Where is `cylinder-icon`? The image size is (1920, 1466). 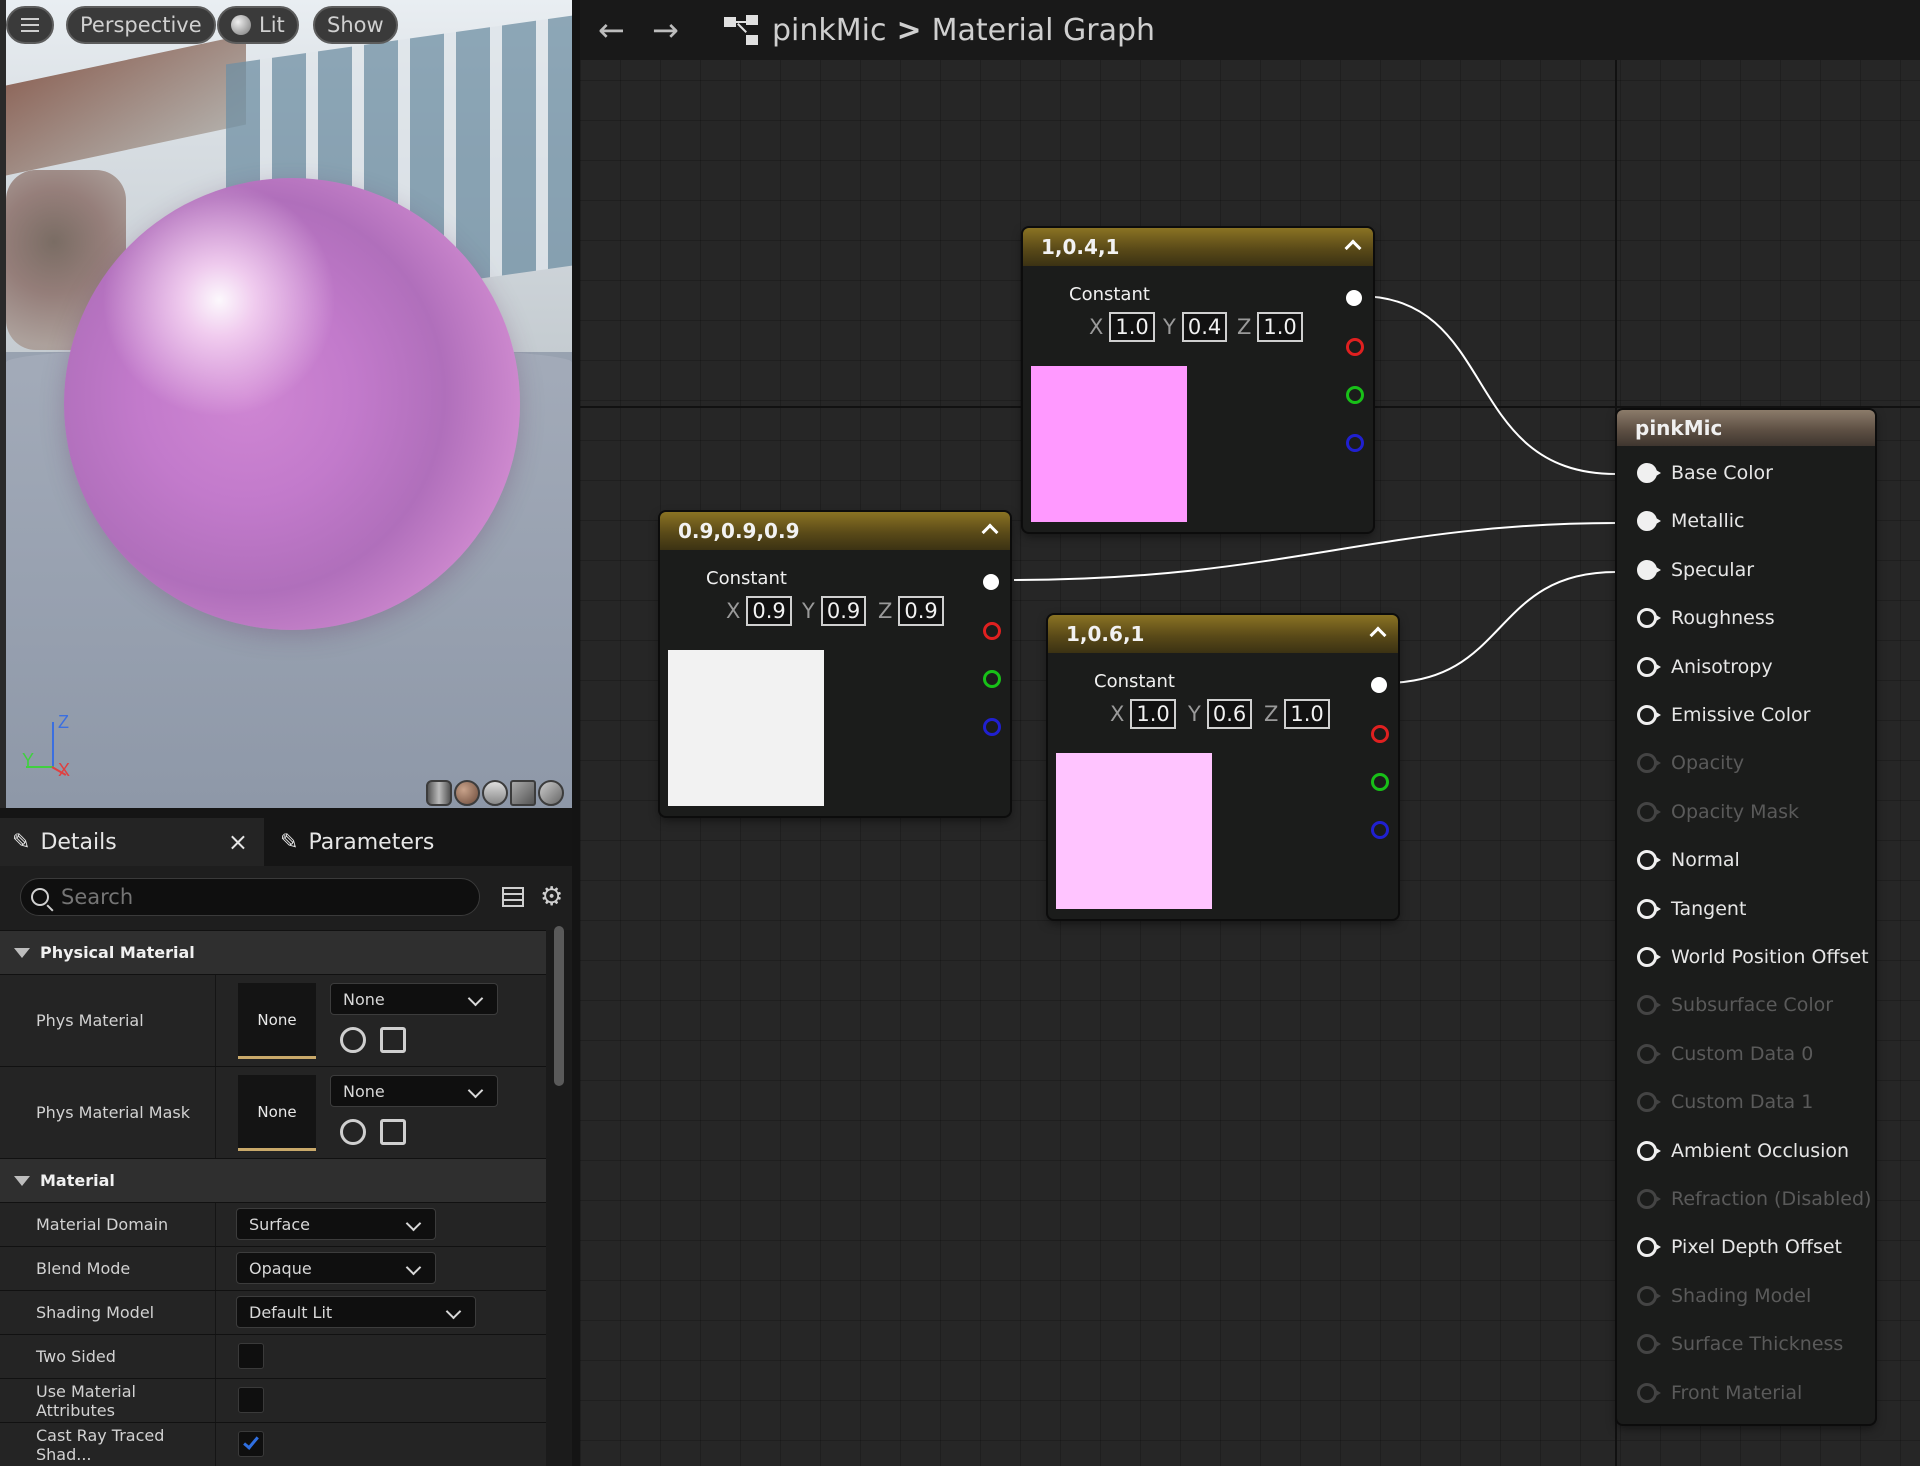 cylinder-icon is located at coordinates (439, 793).